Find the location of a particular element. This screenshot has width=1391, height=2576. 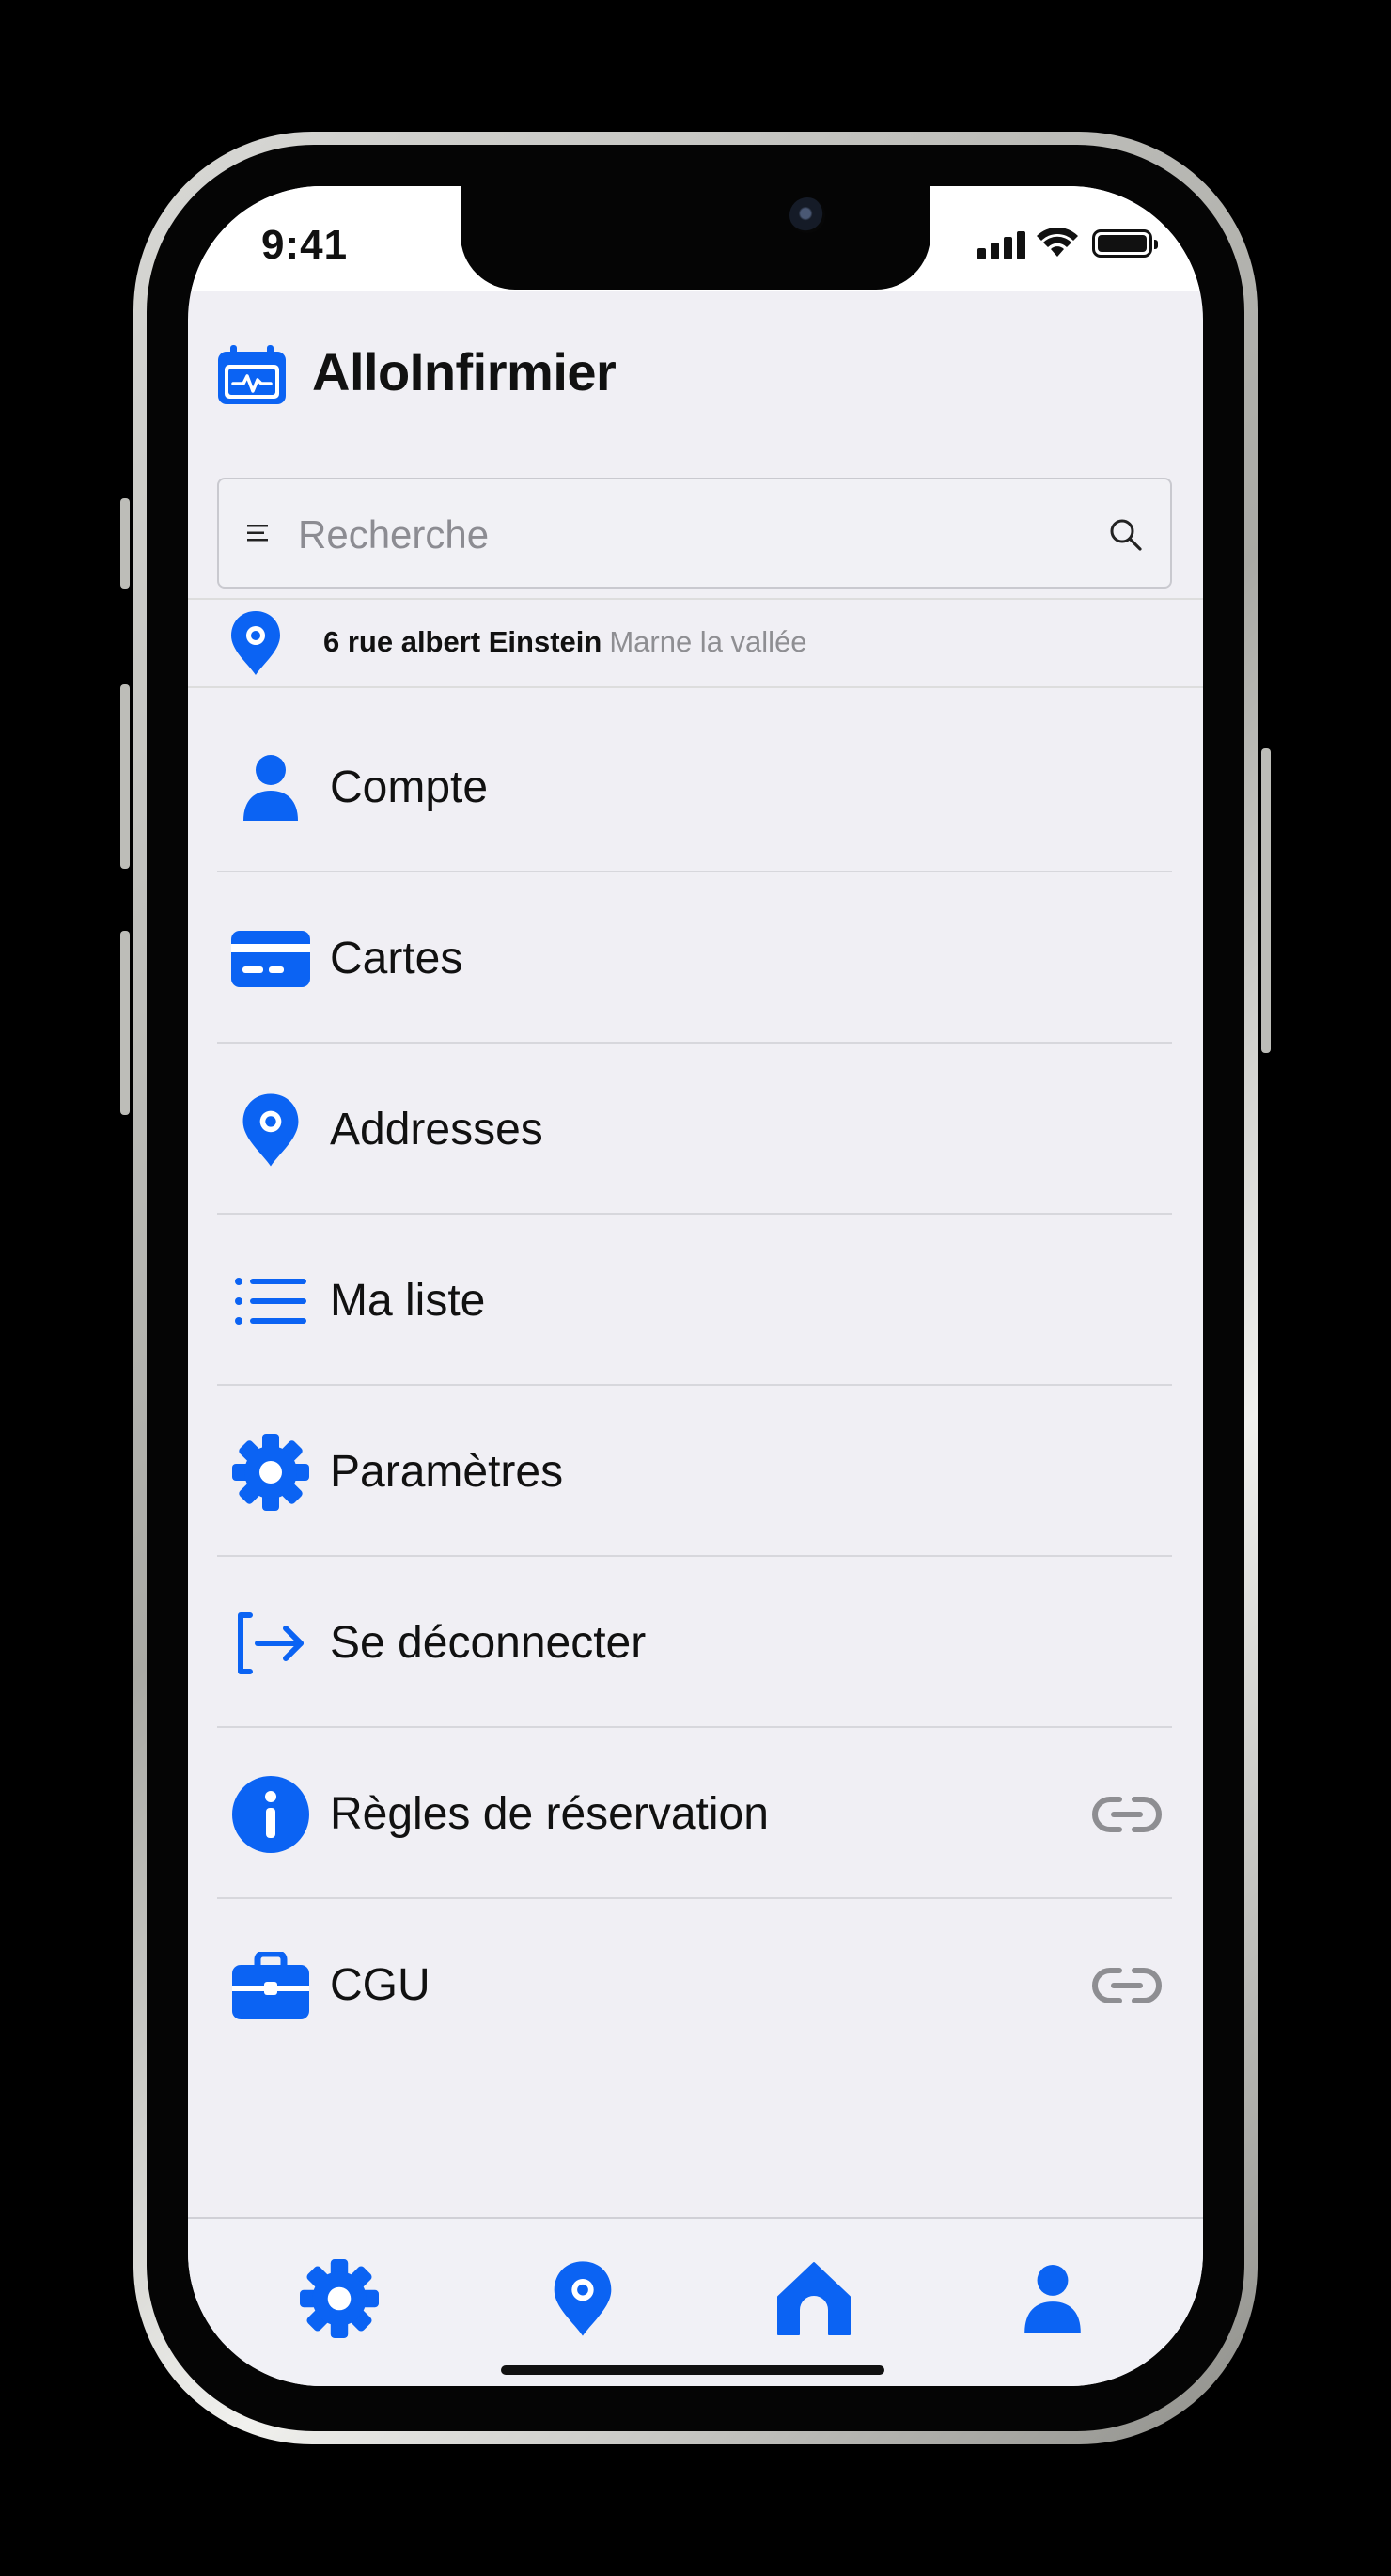

calendar-heartbeat-icon is located at coordinates (252, 375).